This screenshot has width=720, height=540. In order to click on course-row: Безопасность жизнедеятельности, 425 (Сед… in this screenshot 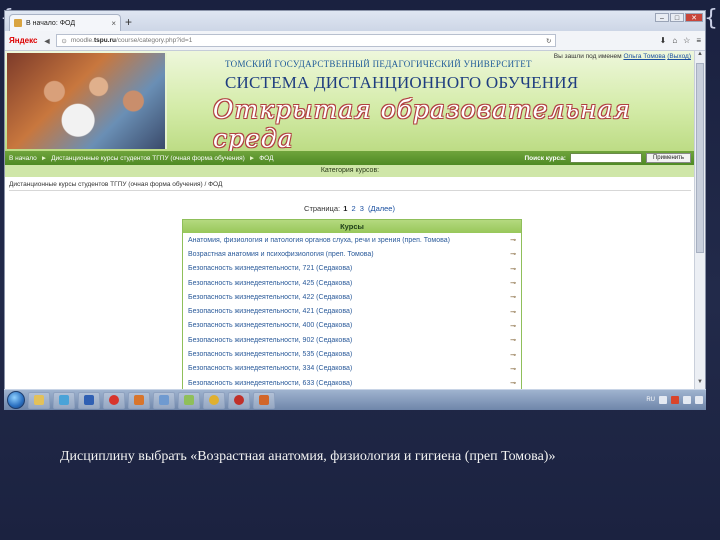, I will do `click(352, 283)`.